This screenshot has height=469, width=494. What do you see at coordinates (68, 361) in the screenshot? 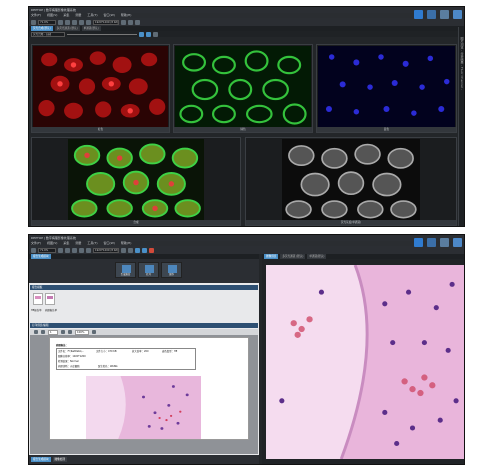
I see `field-result: 检测结果：Normal` at bounding box center [68, 361].